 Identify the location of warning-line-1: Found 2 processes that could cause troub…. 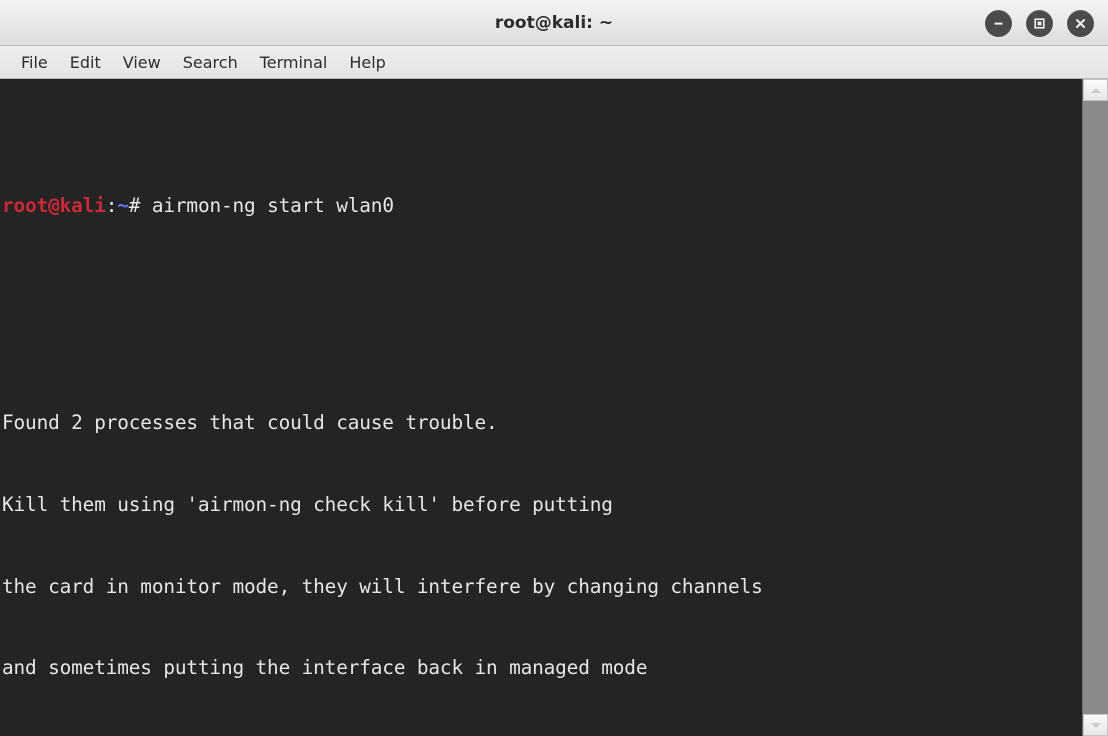
(250, 423).